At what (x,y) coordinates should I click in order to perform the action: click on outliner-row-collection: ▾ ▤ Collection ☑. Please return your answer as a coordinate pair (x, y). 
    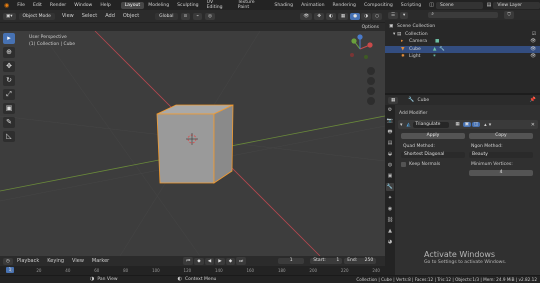
    Looking at the image, I should click on (462, 35).